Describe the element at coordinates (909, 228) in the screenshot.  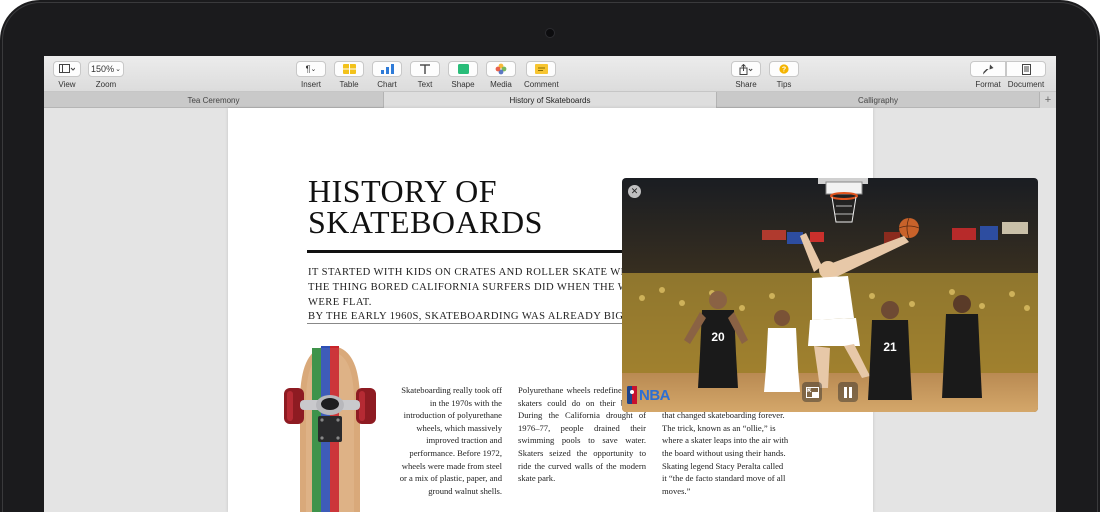
I see `basketball` at that location.